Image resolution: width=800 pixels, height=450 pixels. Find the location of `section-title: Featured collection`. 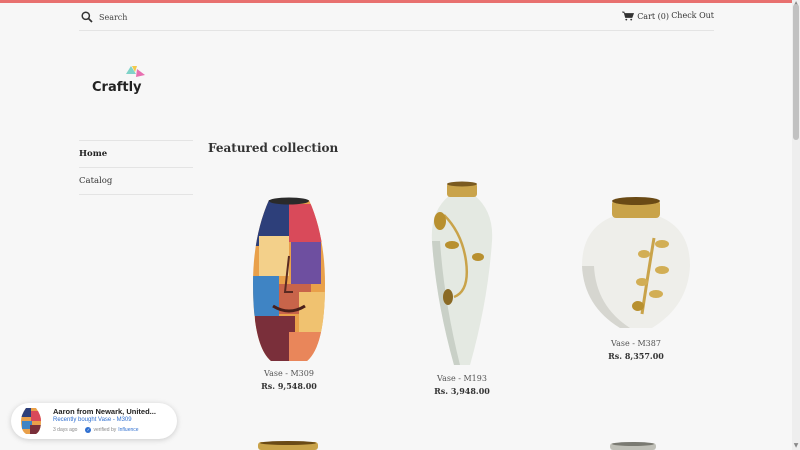

section-title: Featured collection is located at coordinates (273, 148).